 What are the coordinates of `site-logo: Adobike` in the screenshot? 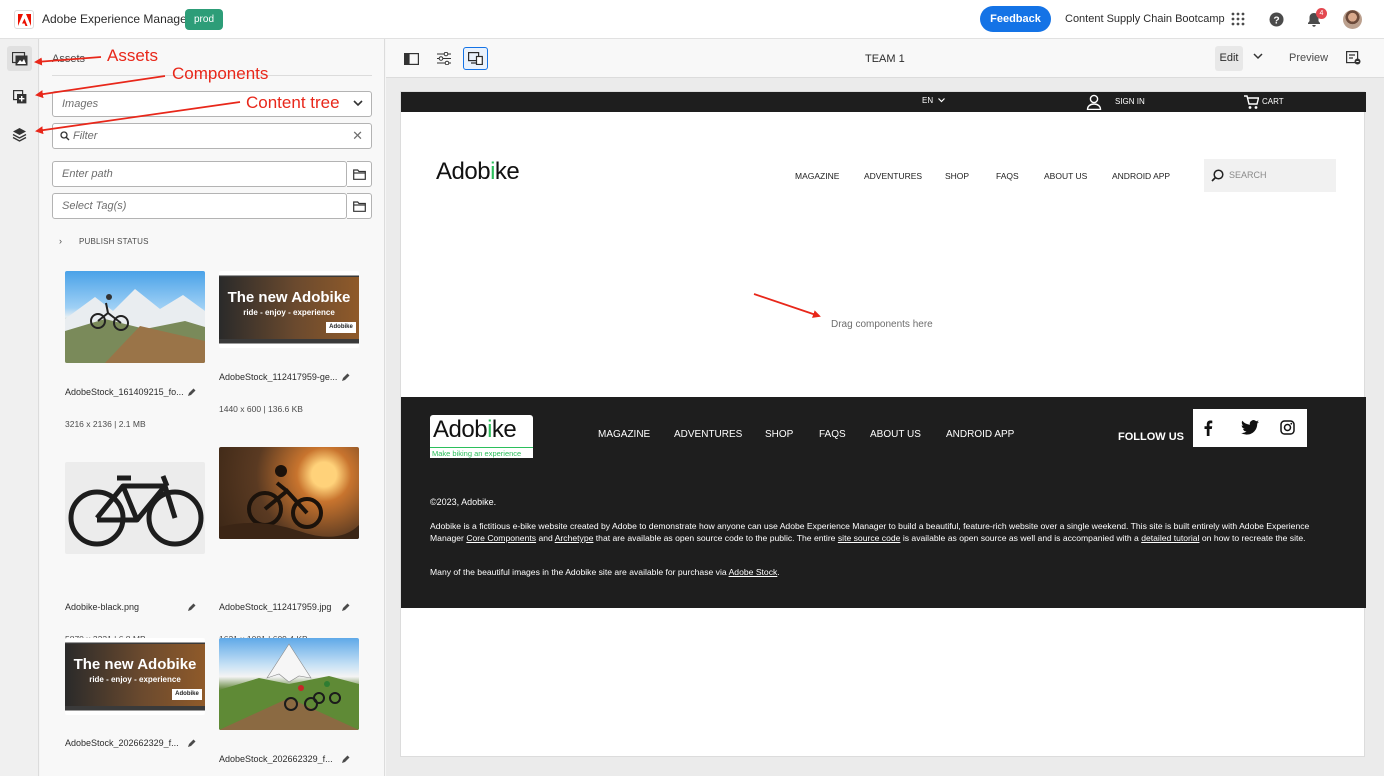 It's located at (478, 172).